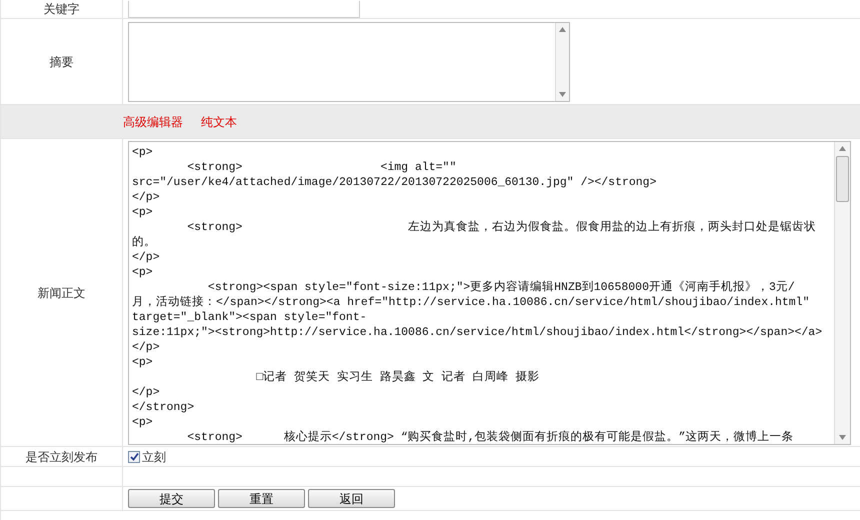  Describe the element at coordinates (144, 242) in the screenshot. I see `code-line: 的。` at that location.